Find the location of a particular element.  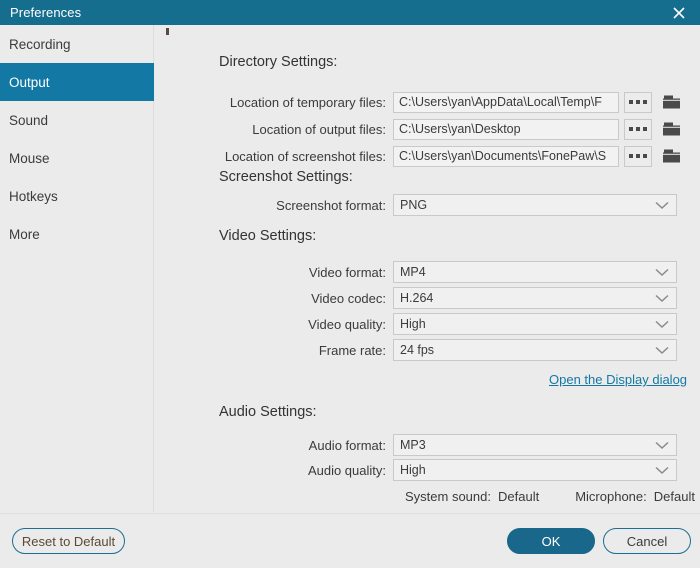

video-quality-value: High is located at coordinates (413, 324).